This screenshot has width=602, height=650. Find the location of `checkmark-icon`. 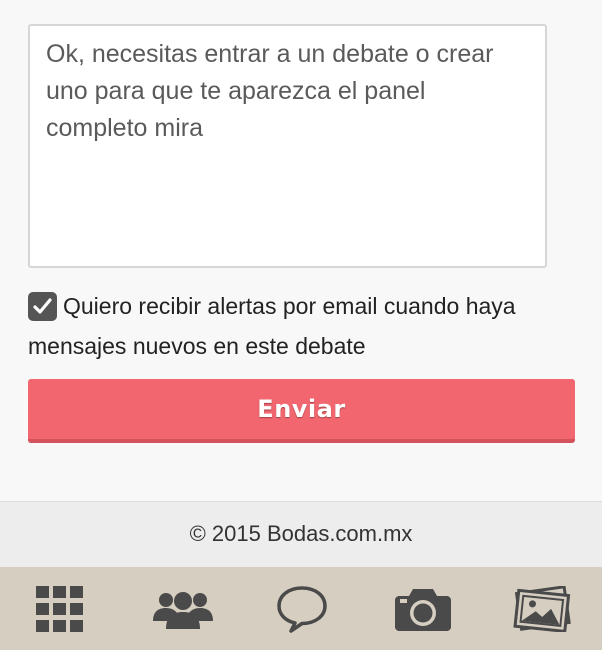

checkmark-icon is located at coordinates (42, 306).